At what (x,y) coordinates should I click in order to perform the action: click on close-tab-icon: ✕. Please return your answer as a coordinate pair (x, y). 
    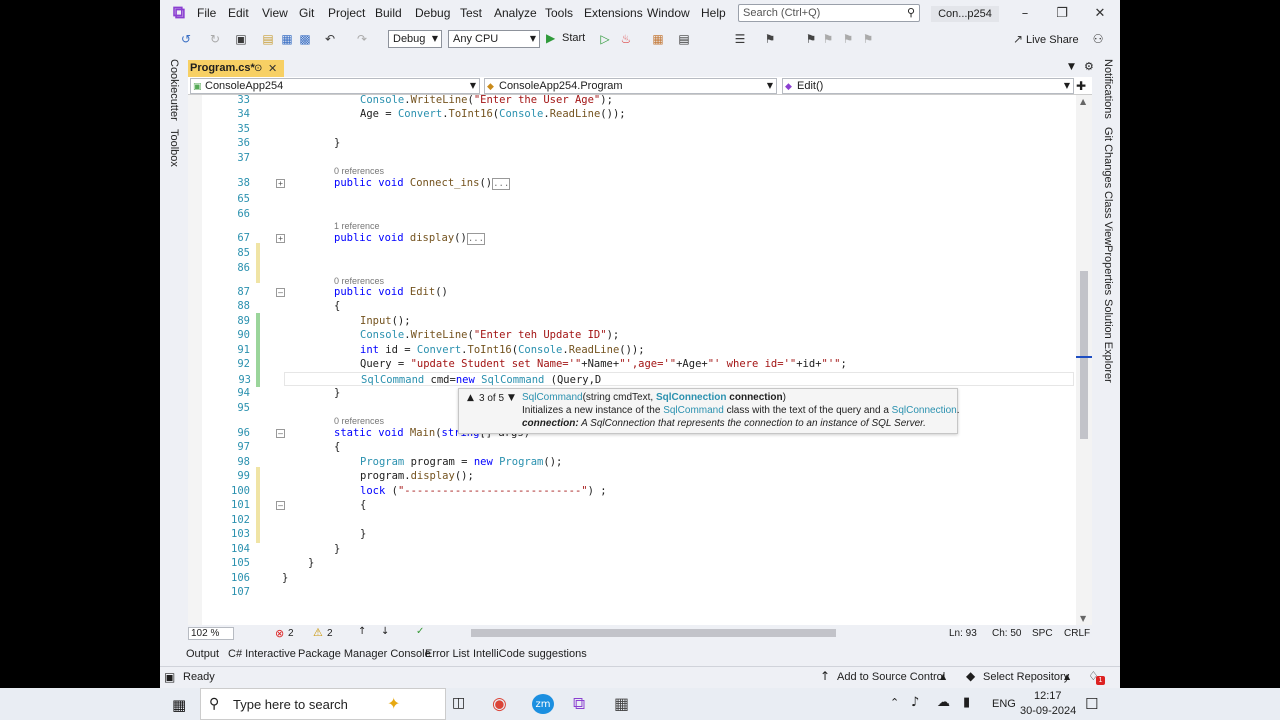
    Looking at the image, I should click on (272, 68).